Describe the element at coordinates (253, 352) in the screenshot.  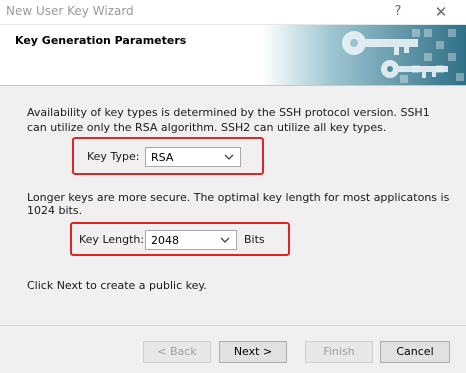
I see `next-button: Next >` at that location.